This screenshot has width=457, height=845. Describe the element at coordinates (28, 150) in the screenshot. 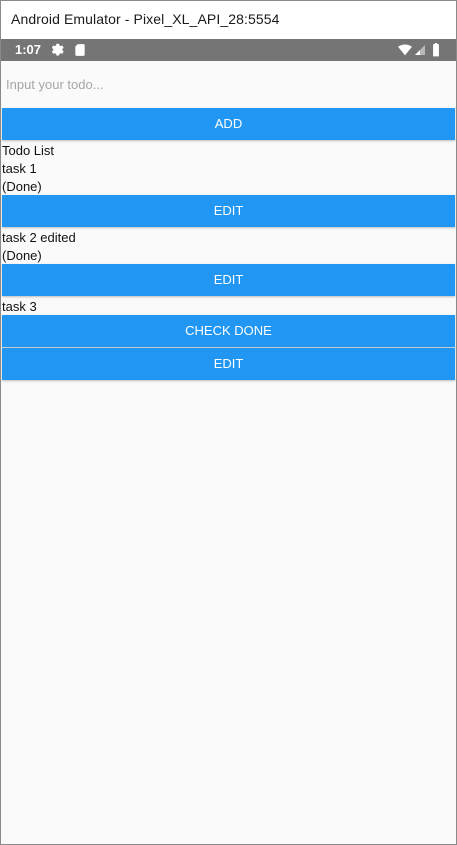

I see `list-heading: Todo List` at that location.